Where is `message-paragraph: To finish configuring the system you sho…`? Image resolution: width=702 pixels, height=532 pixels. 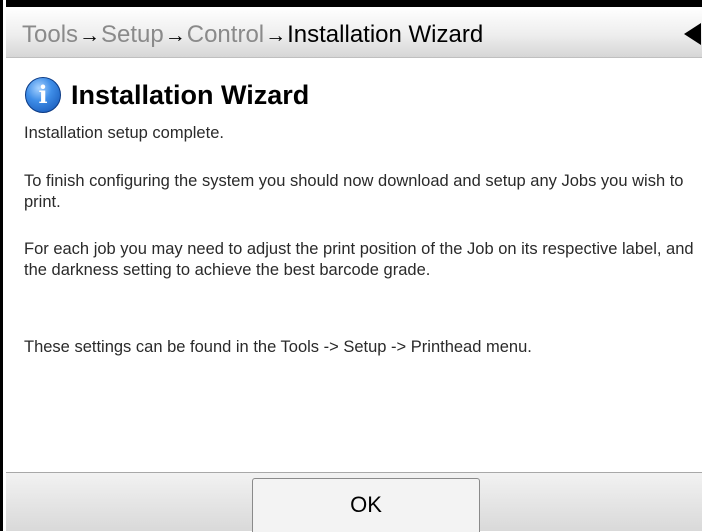
message-paragraph: To finish configuring the system you sho… is located at coordinates (354, 191).